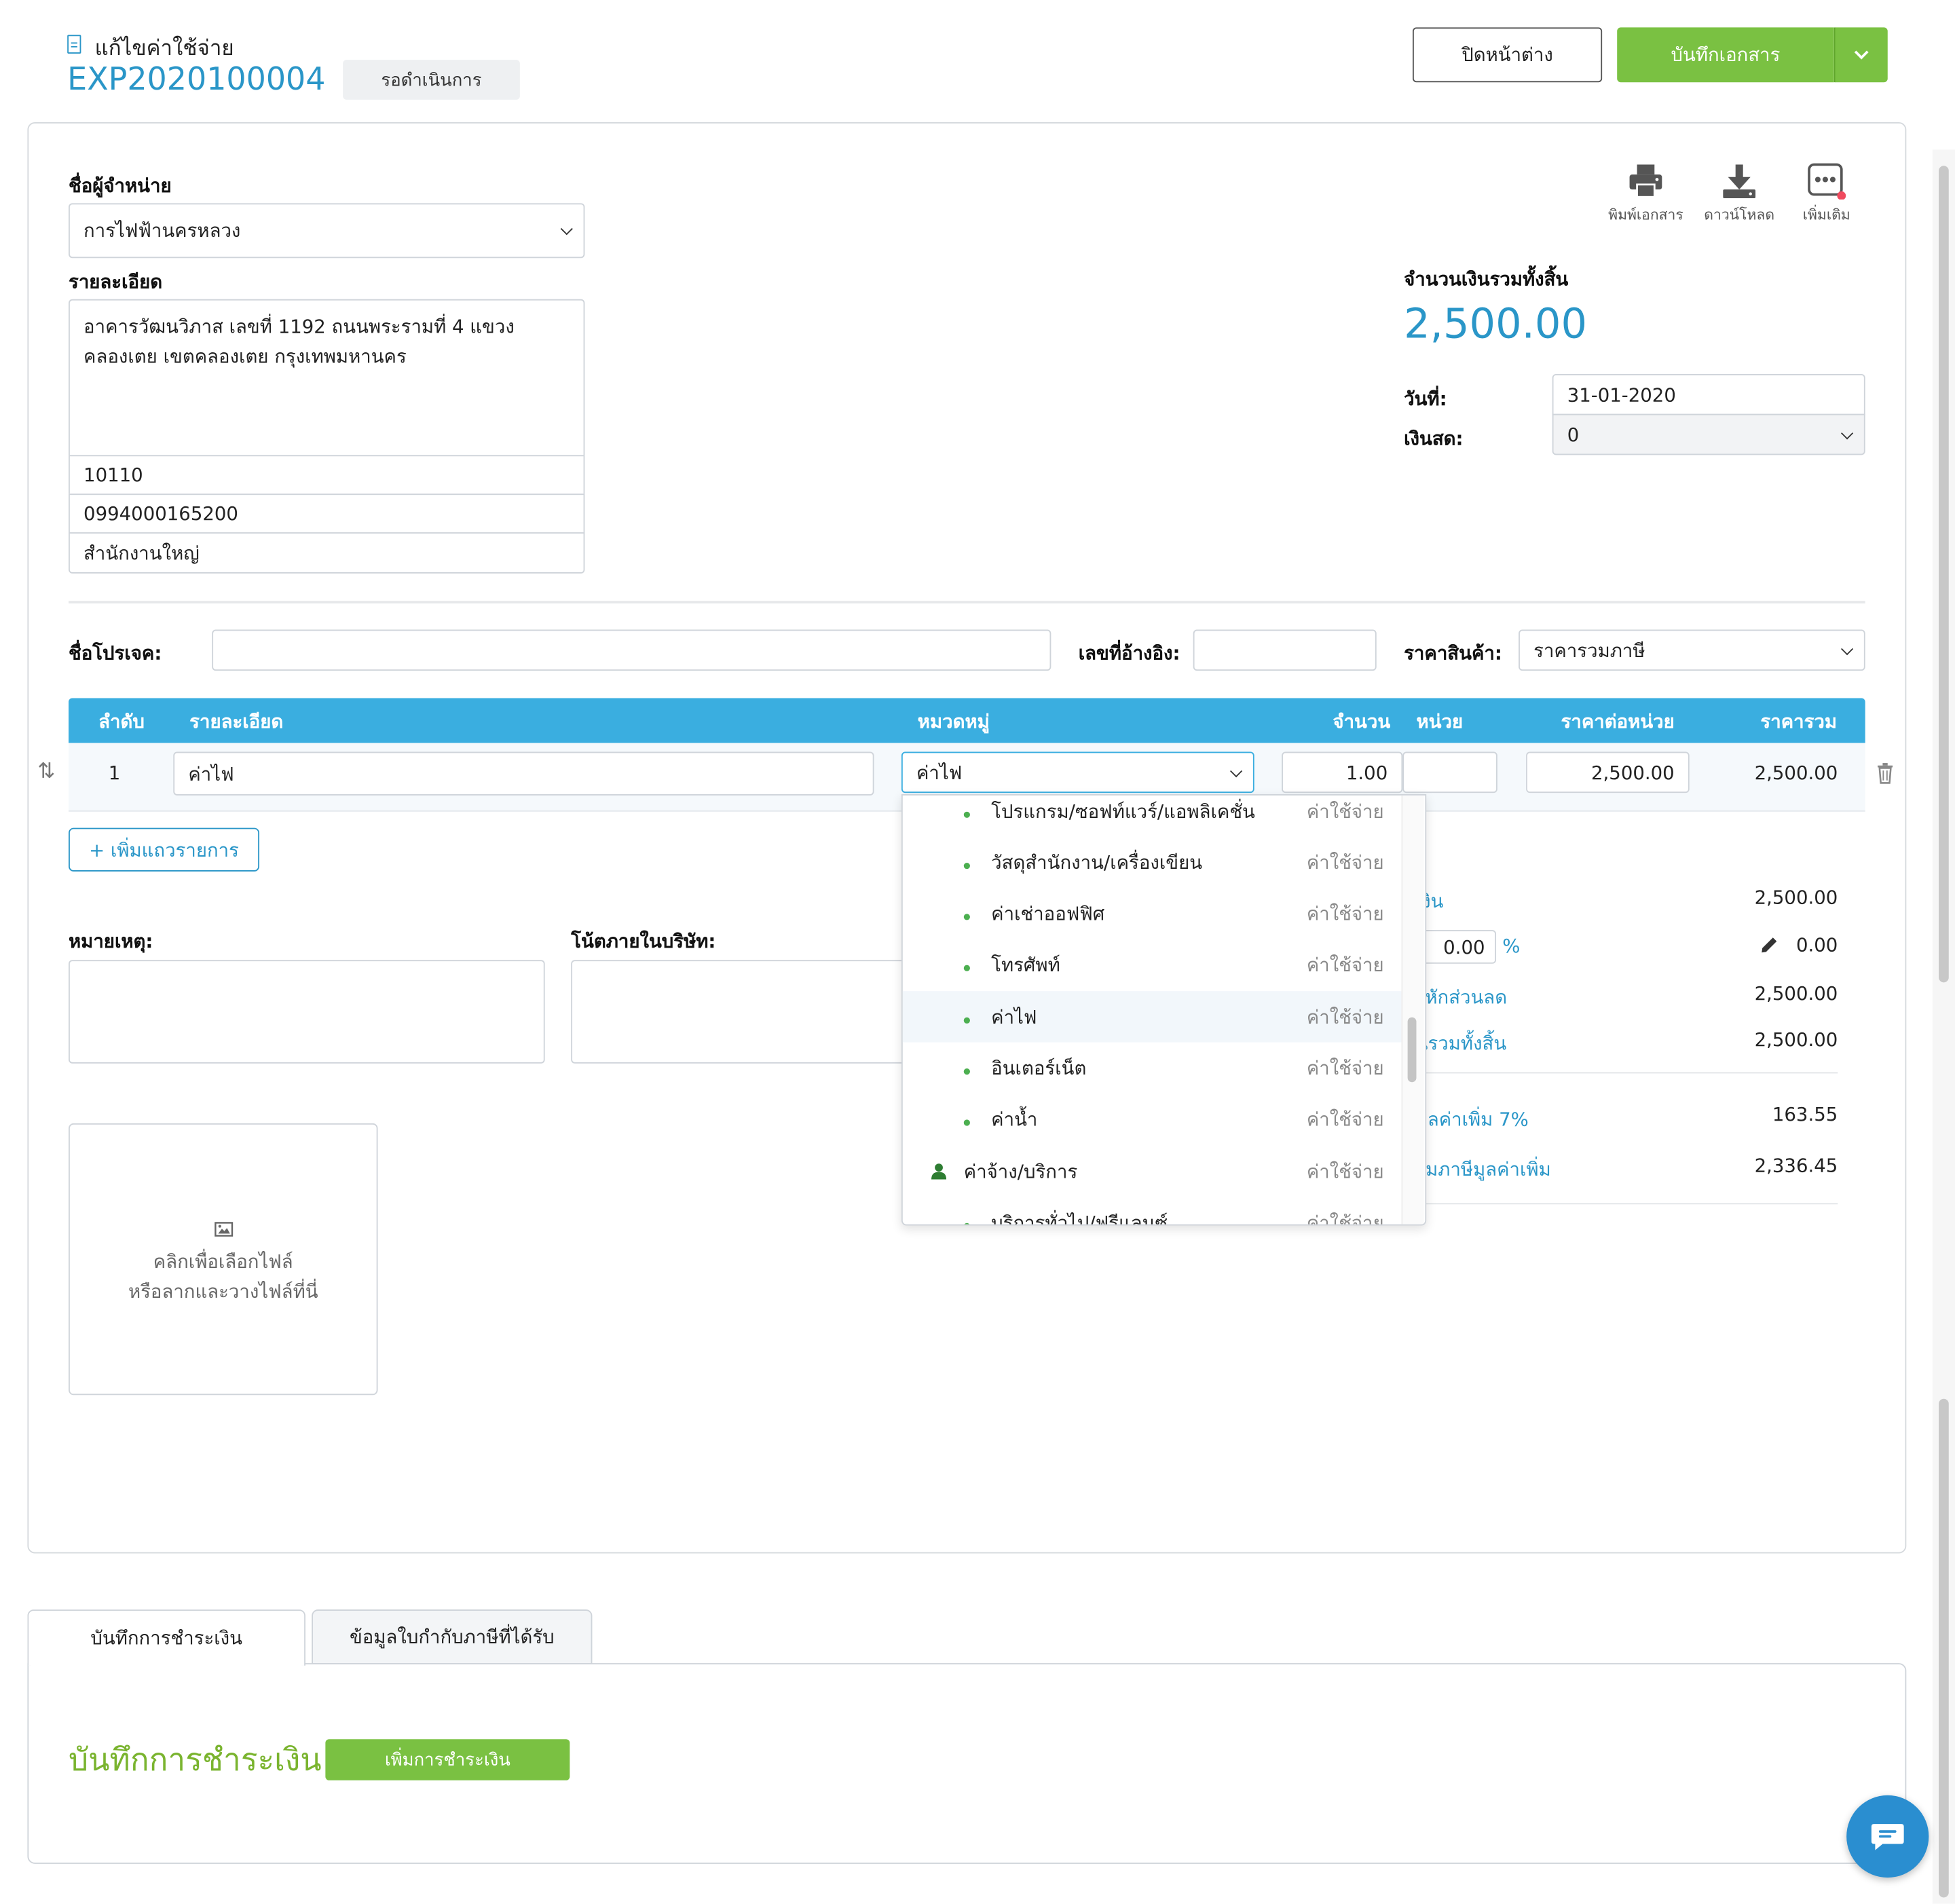  I want to click on add-payment-button: เพิ่มการชำระเงิน, so click(447, 1760).